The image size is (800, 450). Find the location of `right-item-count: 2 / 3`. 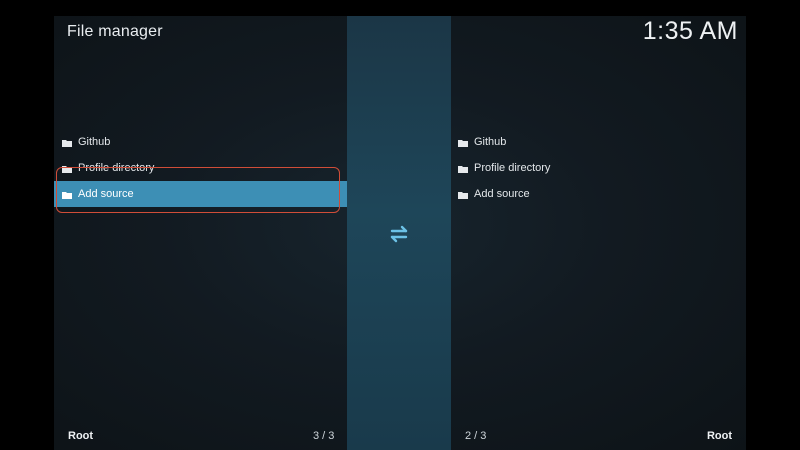

right-item-count: 2 / 3 is located at coordinates (476, 436).